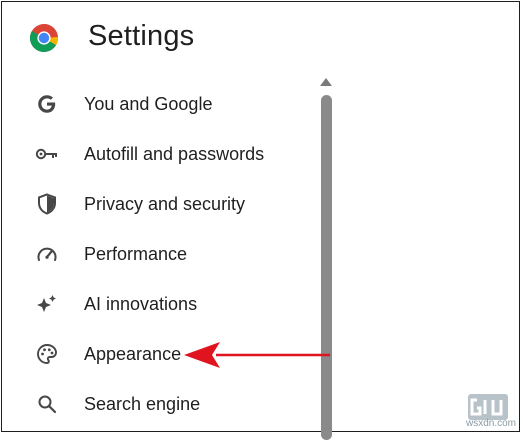 The width and height of the screenshot is (523, 440). I want to click on key-icon, so click(47, 154).